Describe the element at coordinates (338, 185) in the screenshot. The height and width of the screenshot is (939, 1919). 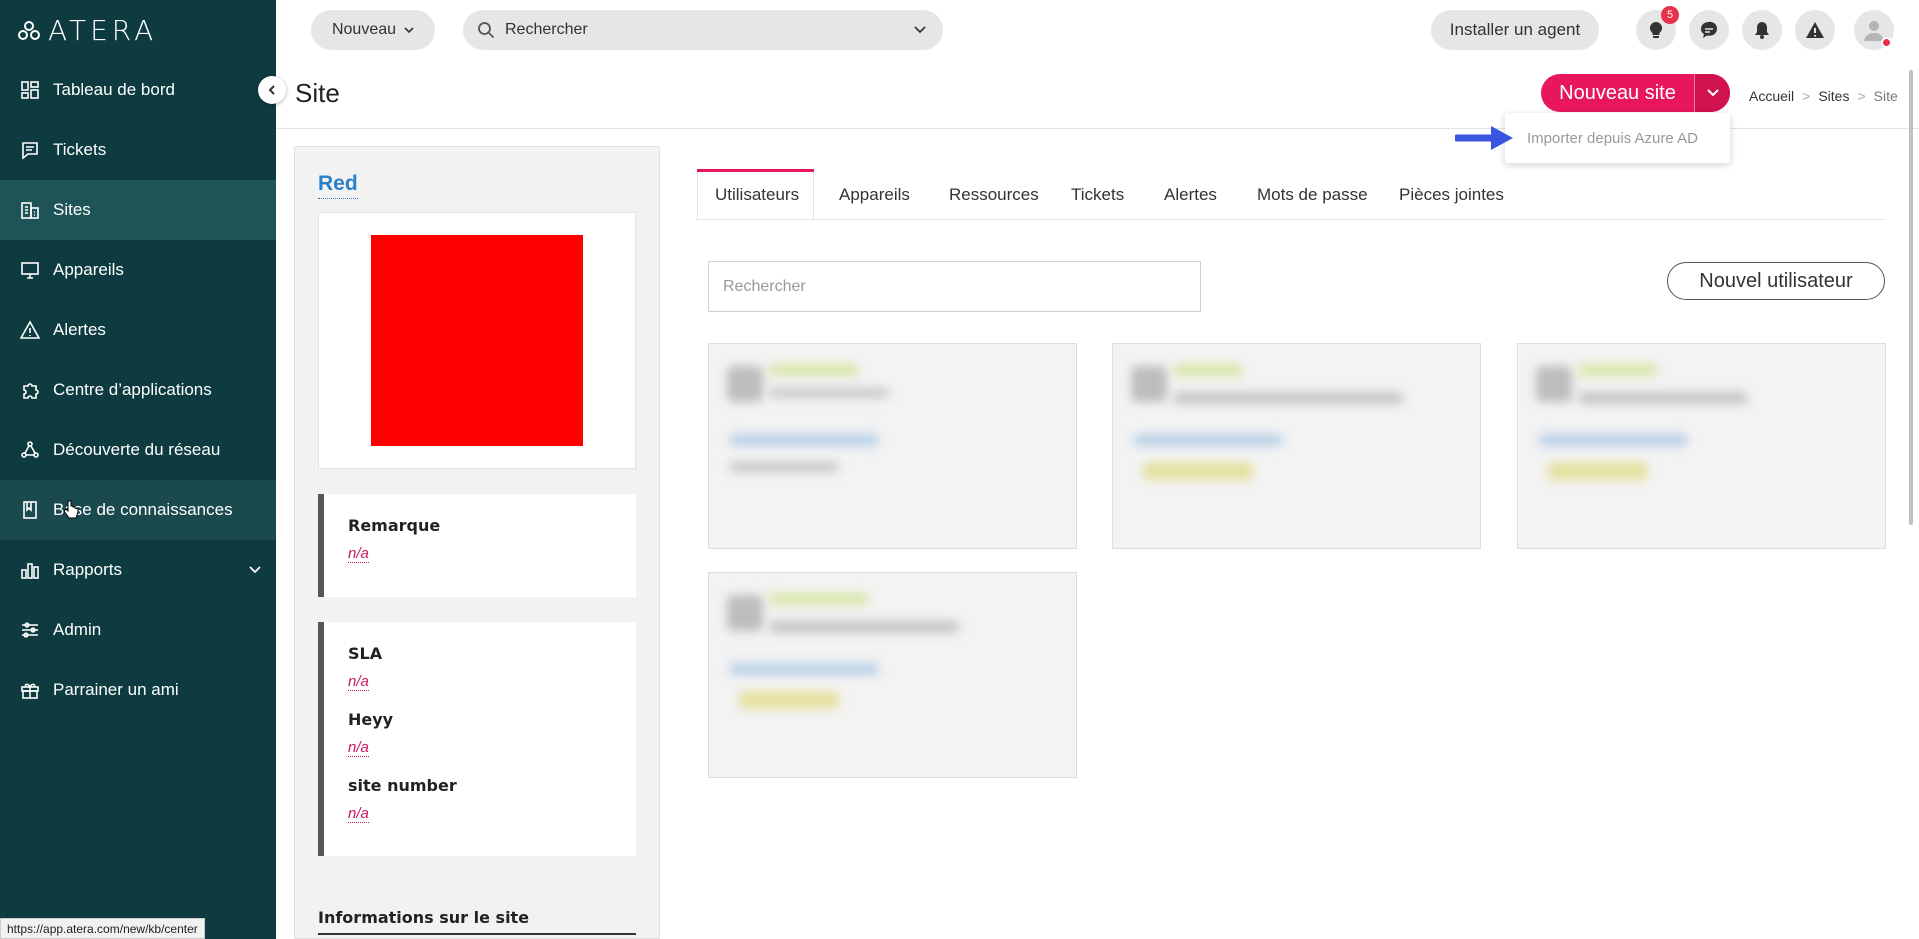
I see `site-name: Red` at that location.